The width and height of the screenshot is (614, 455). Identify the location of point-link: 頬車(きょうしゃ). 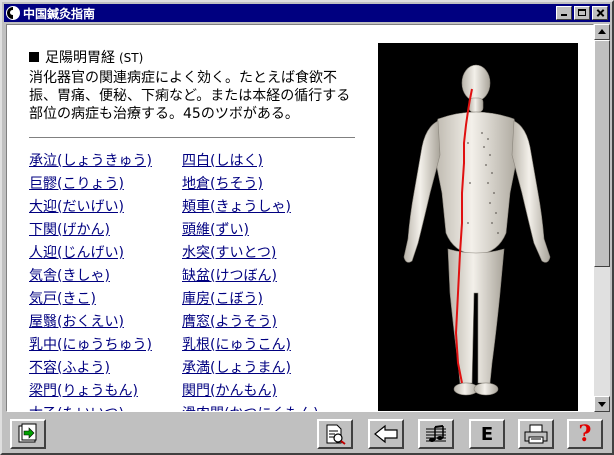
(250, 207).